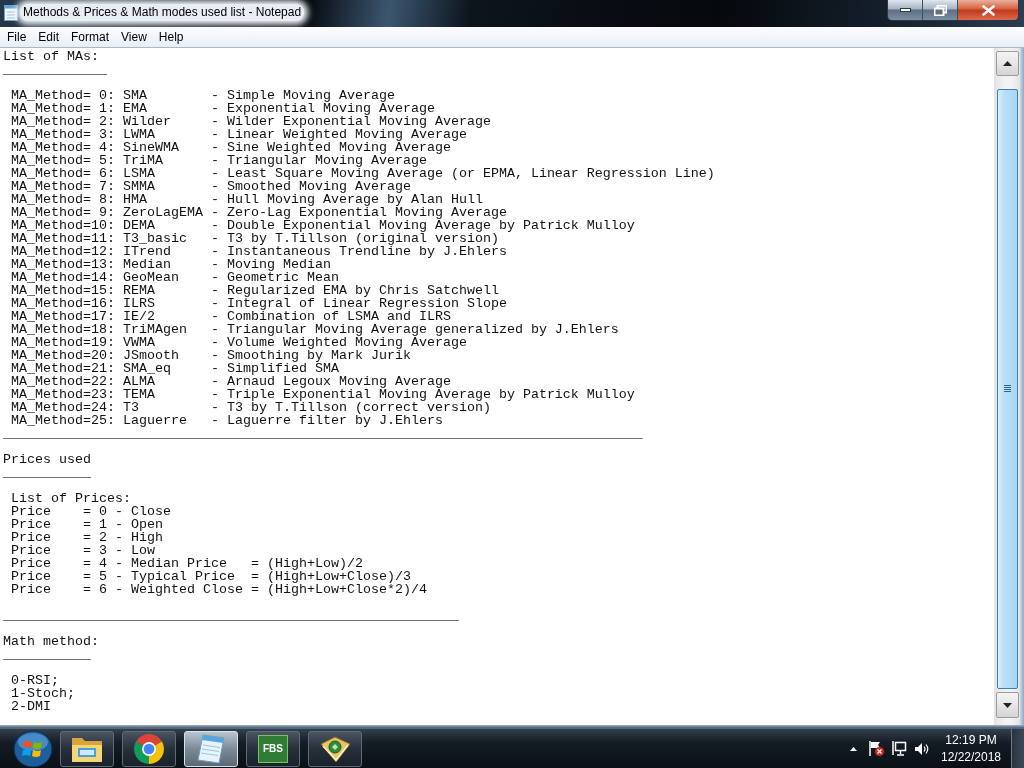  Describe the element at coordinates (202, 95) in the screenshot. I see `text-line: MA_Method= 0: SMA - Simple Moving Average` at that location.